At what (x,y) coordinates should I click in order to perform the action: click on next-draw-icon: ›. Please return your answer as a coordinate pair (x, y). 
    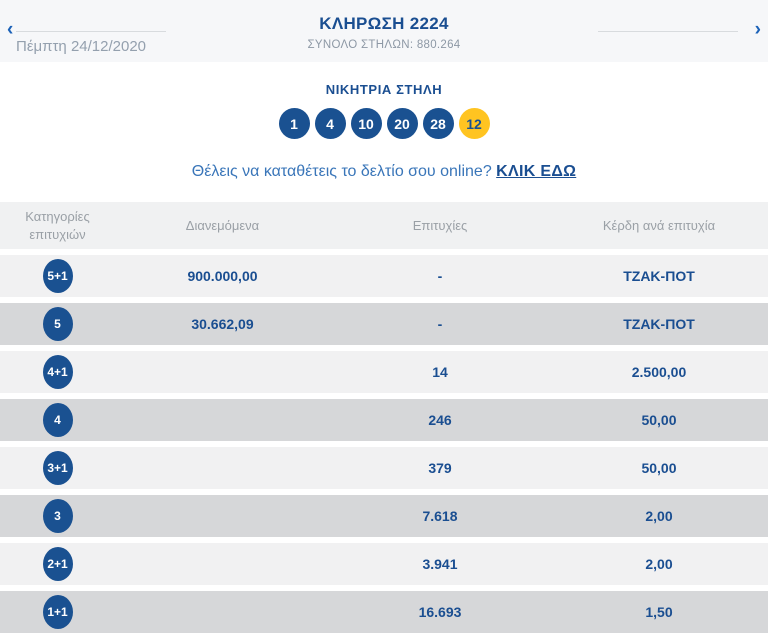
    Looking at the image, I should click on (758, 29).